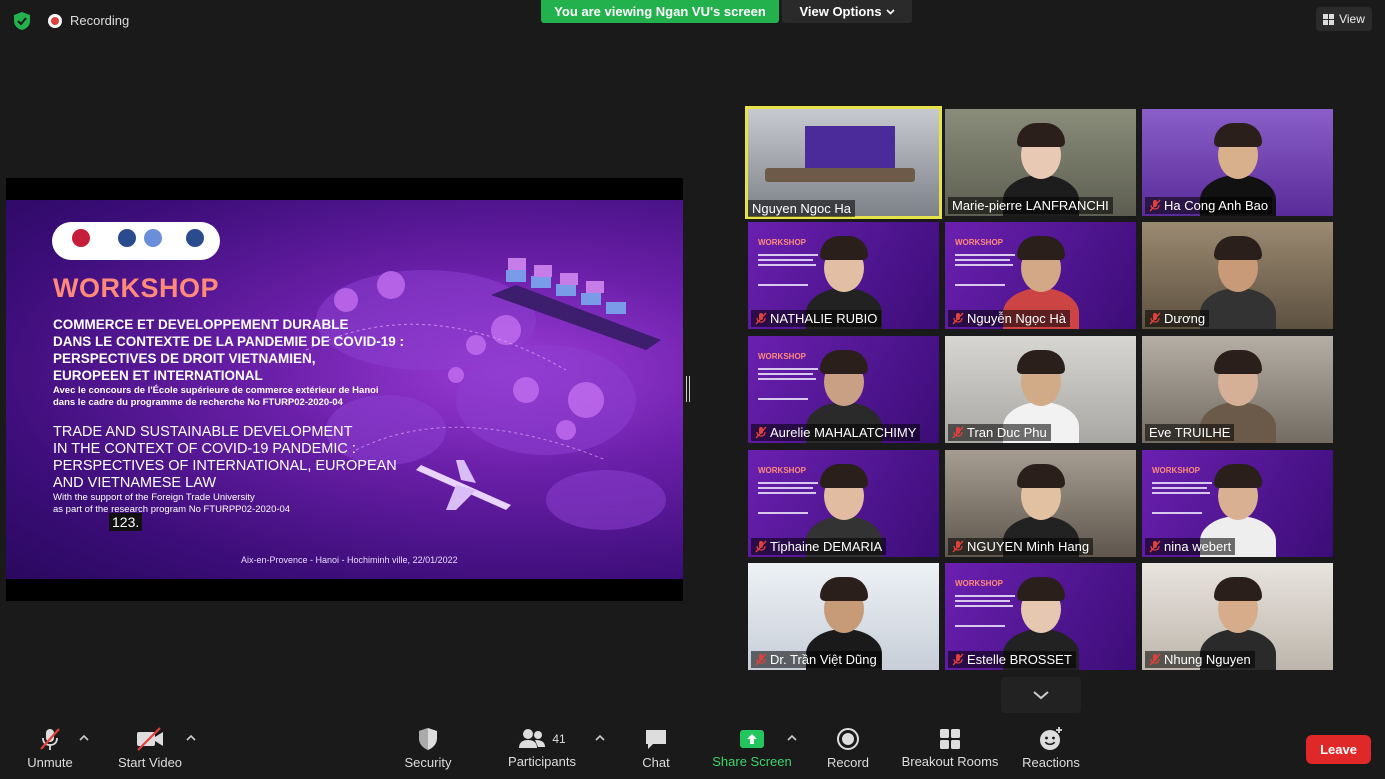 The image size is (1385, 779). Describe the element at coordinates (848, 738) in the screenshot. I see `record-icon` at that location.